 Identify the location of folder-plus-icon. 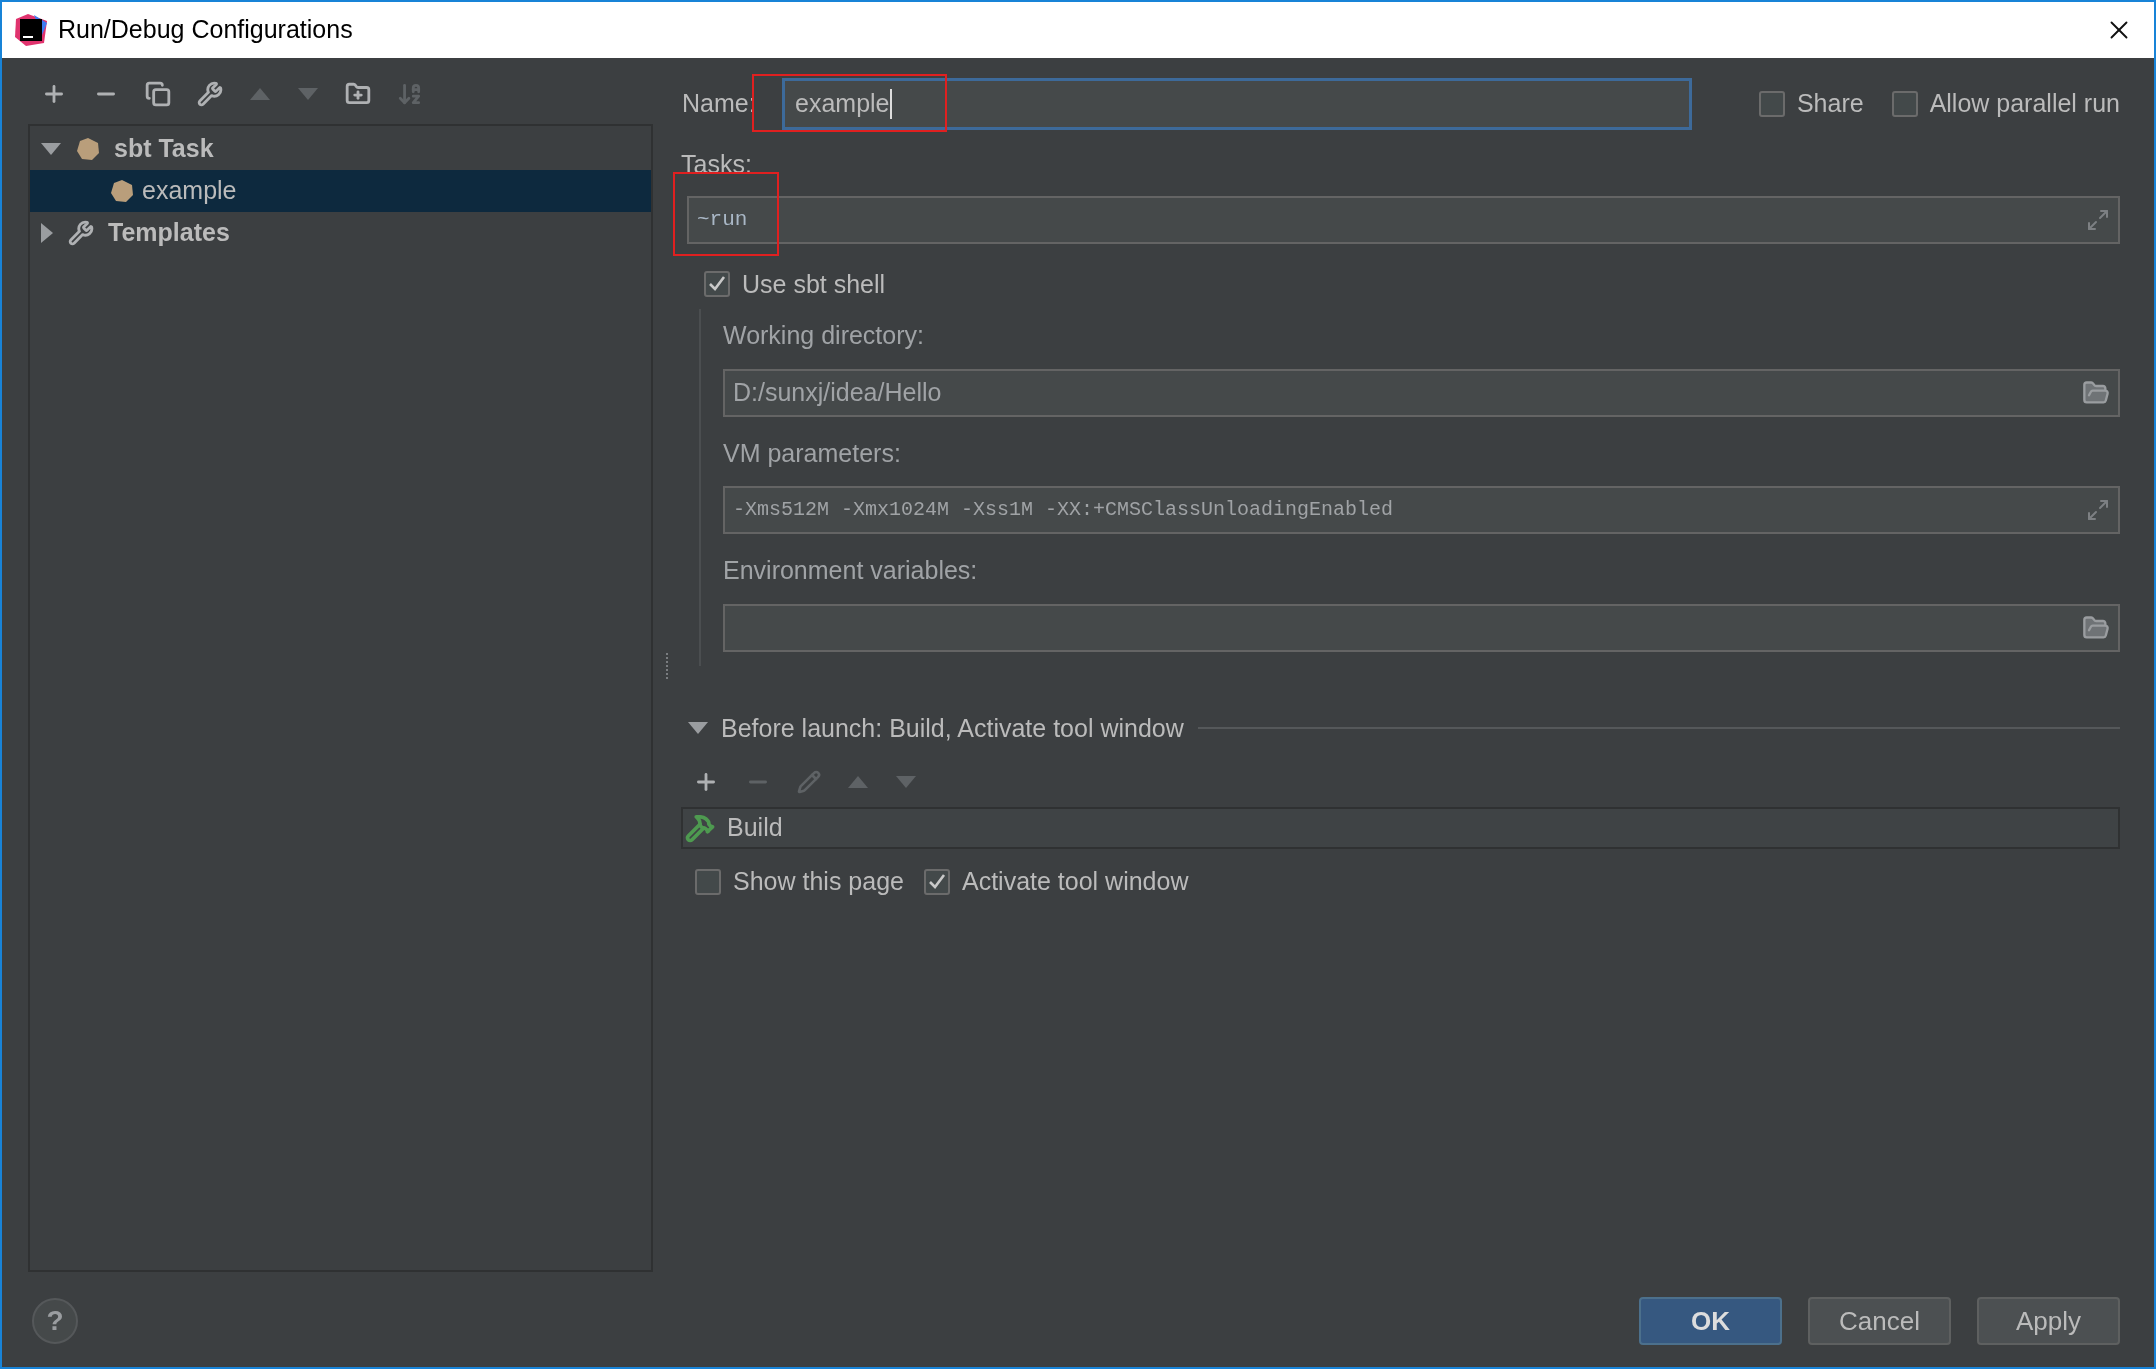
(358, 94).